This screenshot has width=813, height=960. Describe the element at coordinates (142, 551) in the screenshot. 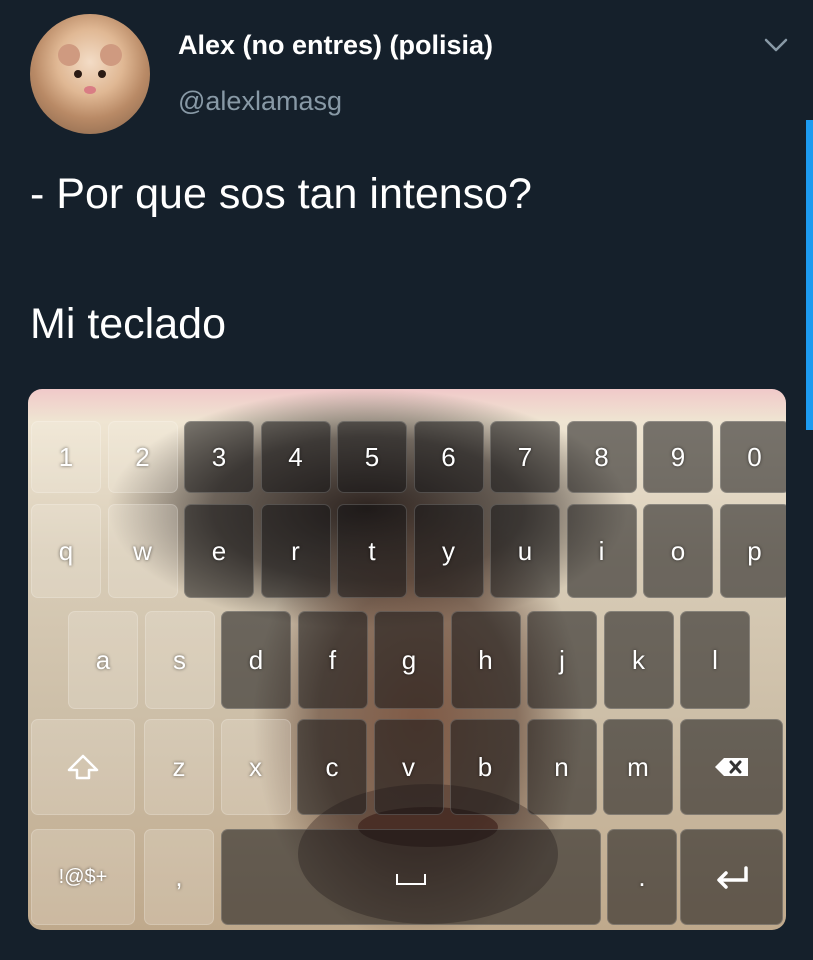

I see `key-w: w` at that location.